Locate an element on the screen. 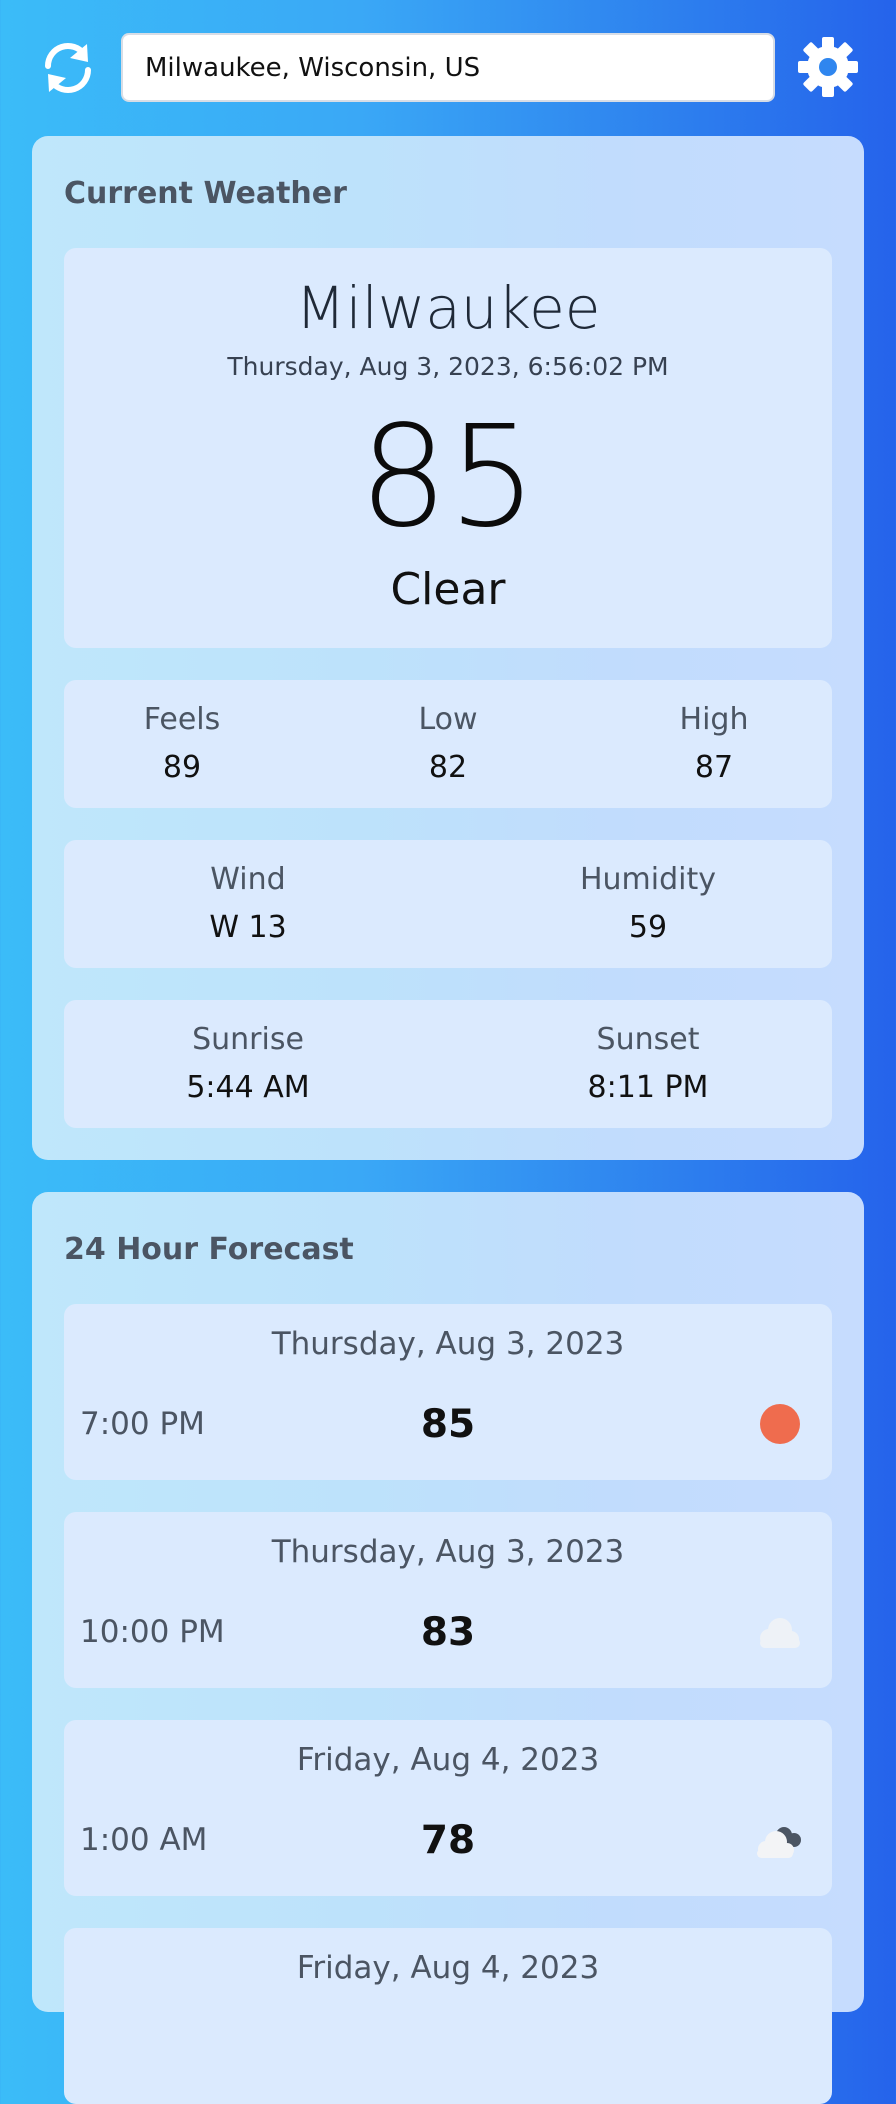  forecast-temp: 78 is located at coordinates (448, 1840).